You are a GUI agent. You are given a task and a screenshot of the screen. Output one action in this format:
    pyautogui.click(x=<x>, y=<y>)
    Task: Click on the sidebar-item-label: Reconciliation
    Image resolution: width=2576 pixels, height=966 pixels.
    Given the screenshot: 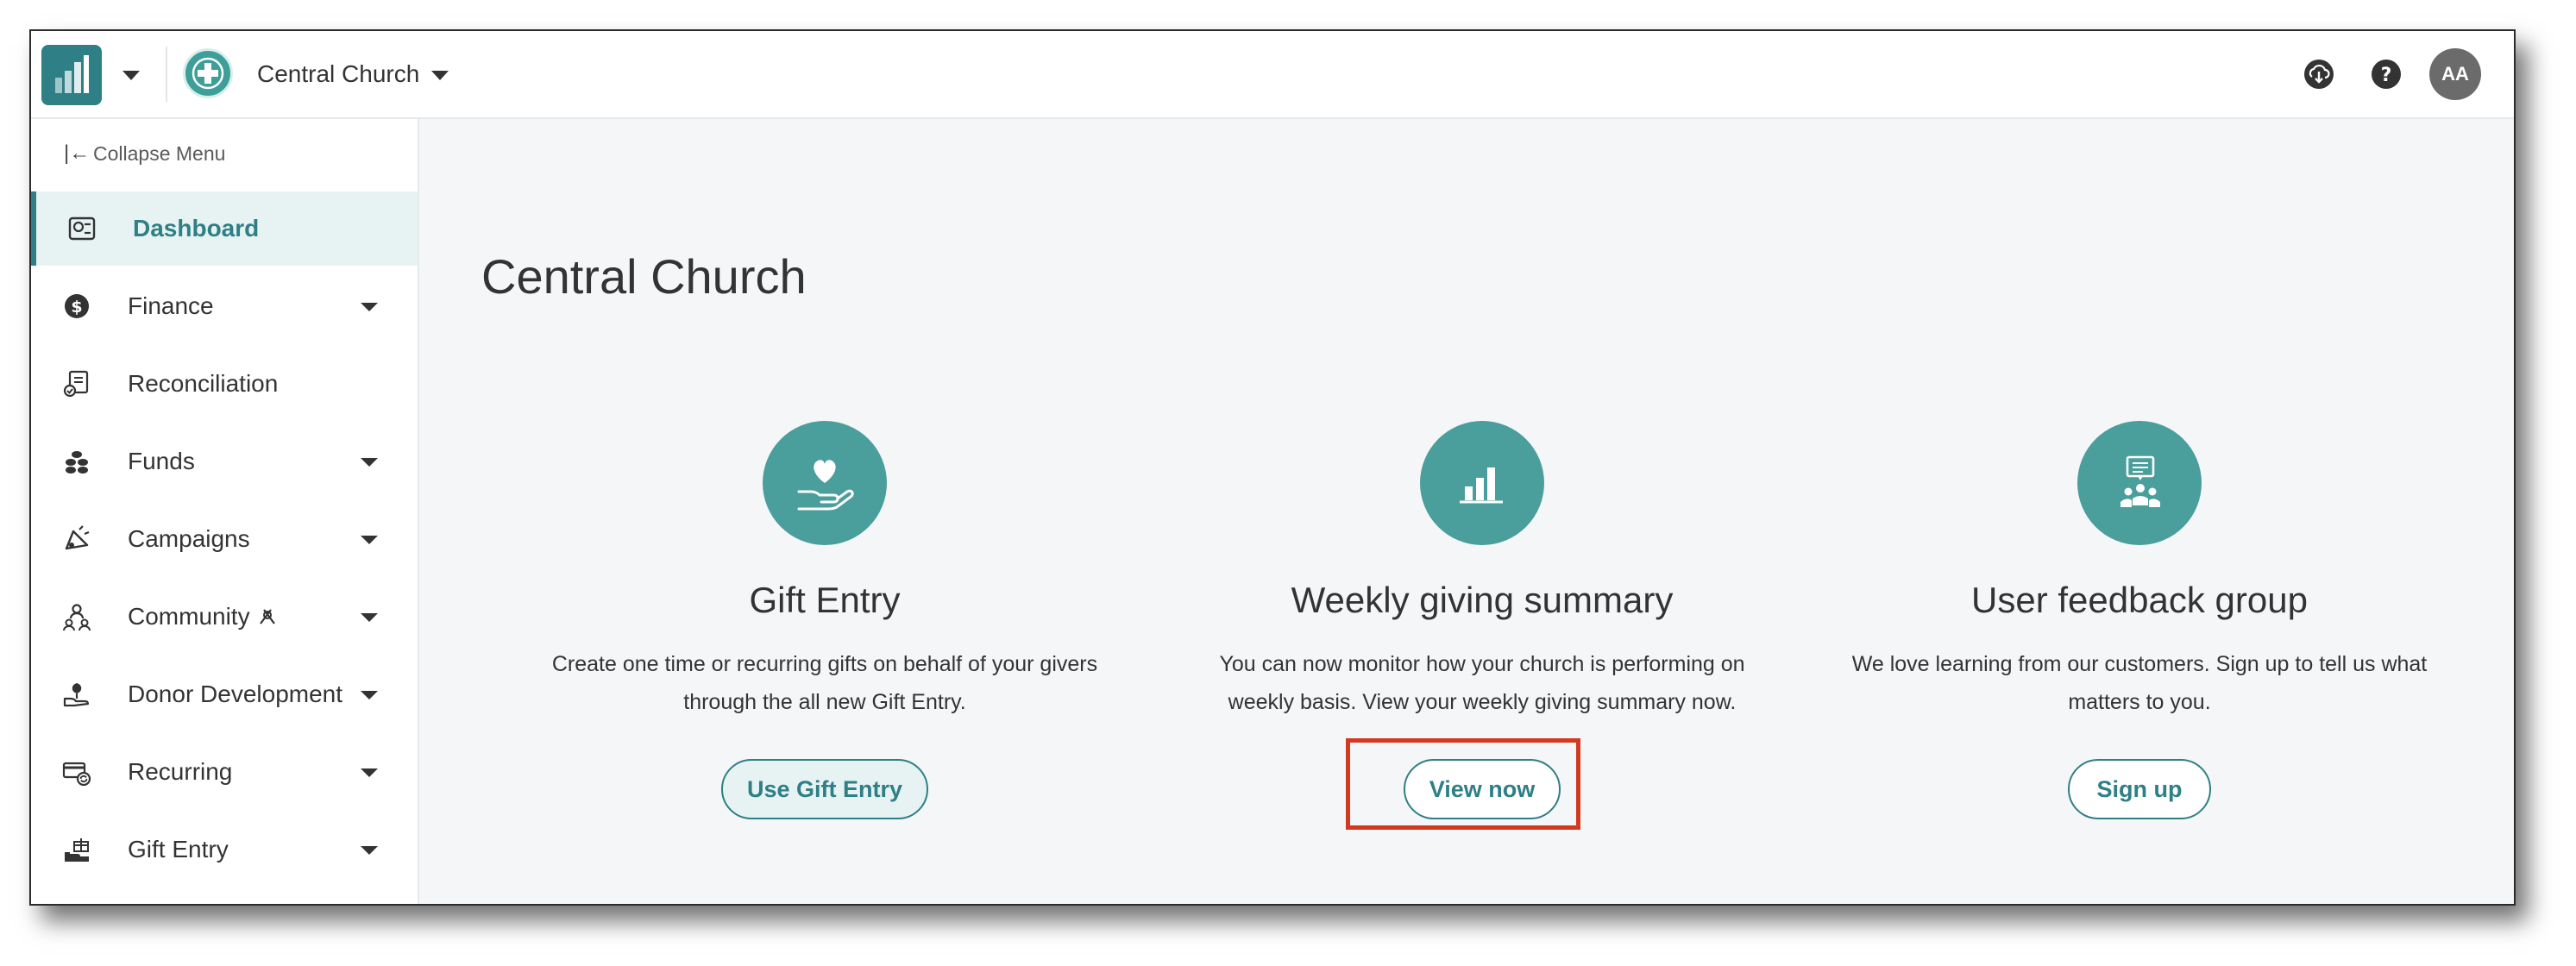 What is the action you would take?
    pyautogui.click(x=203, y=384)
    